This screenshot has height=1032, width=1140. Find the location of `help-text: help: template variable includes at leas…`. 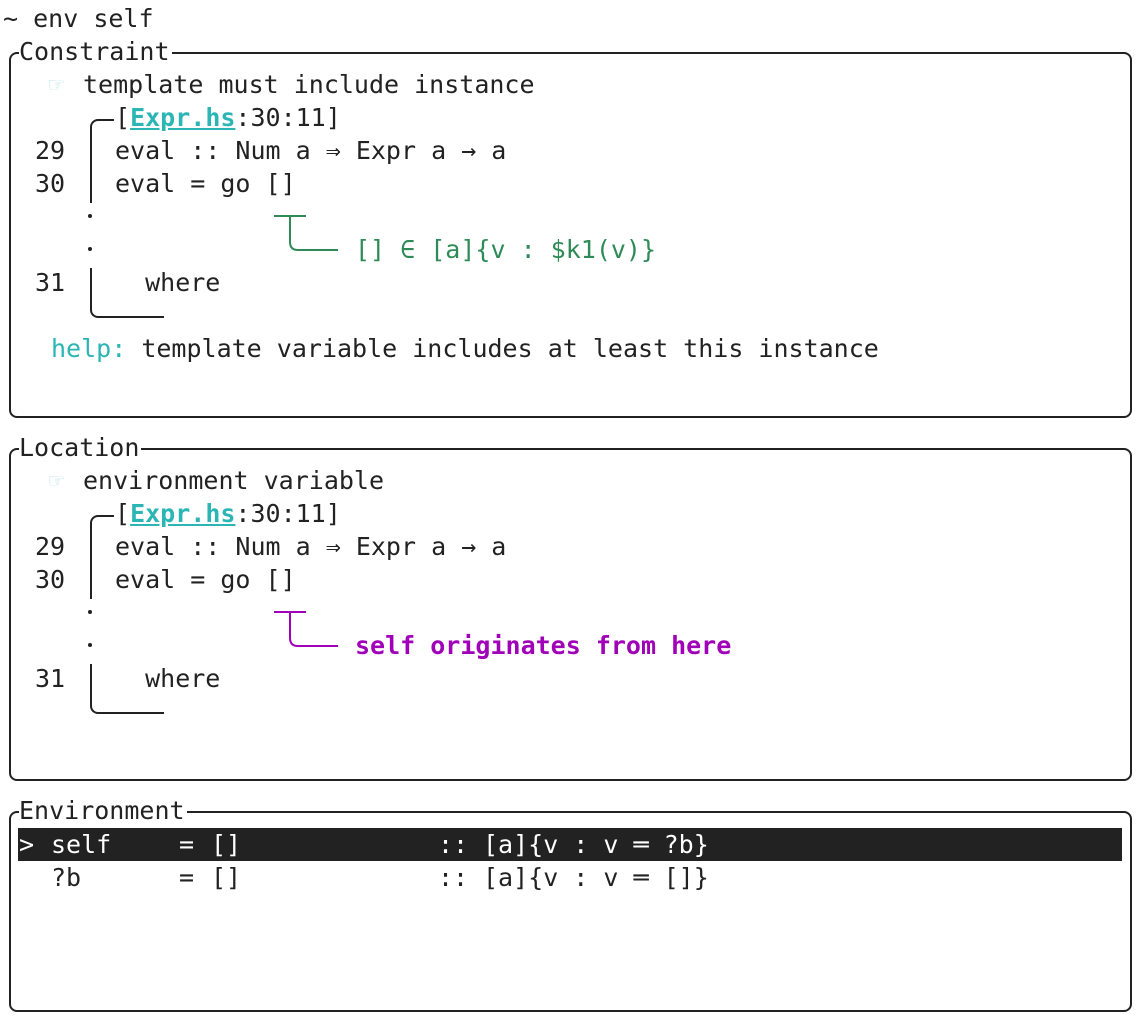

help-text: help: template variable includes at leas… is located at coordinates (465, 348).